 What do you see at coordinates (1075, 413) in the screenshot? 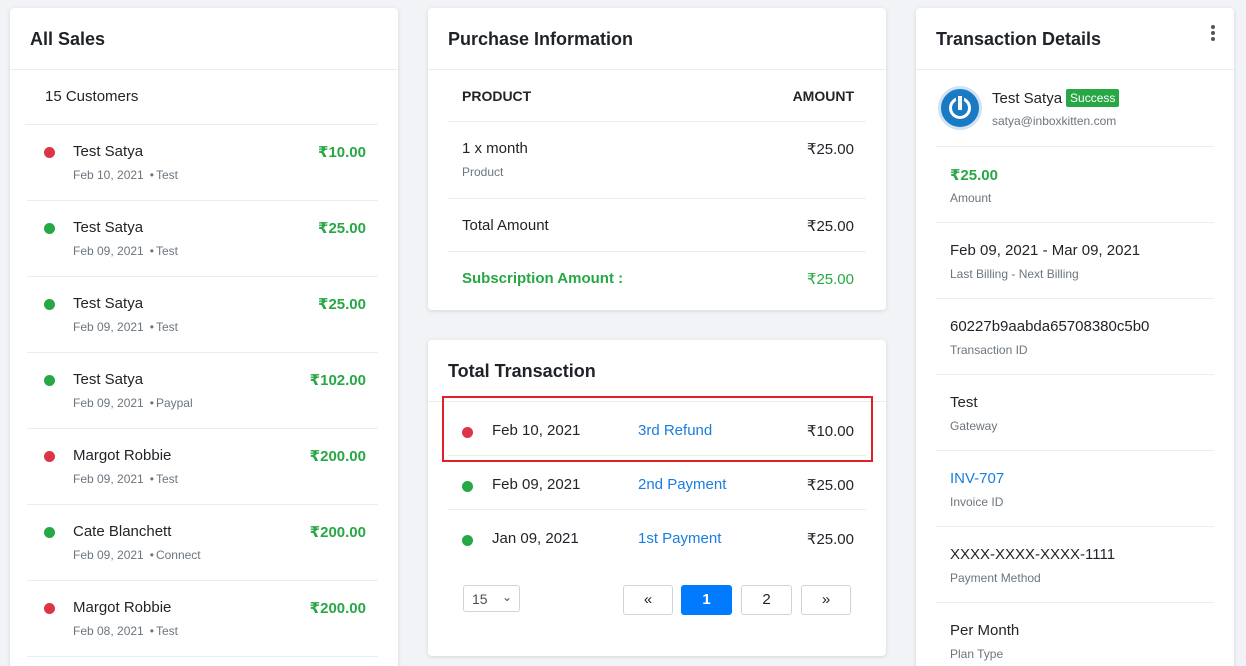
I see `detail-gateway: Test Gateway` at bounding box center [1075, 413].